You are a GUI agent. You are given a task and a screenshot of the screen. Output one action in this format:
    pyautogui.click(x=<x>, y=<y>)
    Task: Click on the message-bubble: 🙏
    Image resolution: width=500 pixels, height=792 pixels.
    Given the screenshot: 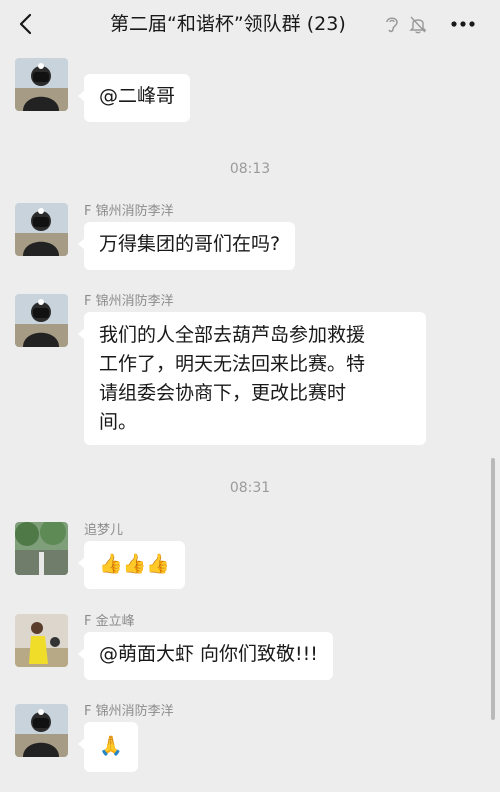 What is the action you would take?
    pyautogui.click(x=108, y=747)
    